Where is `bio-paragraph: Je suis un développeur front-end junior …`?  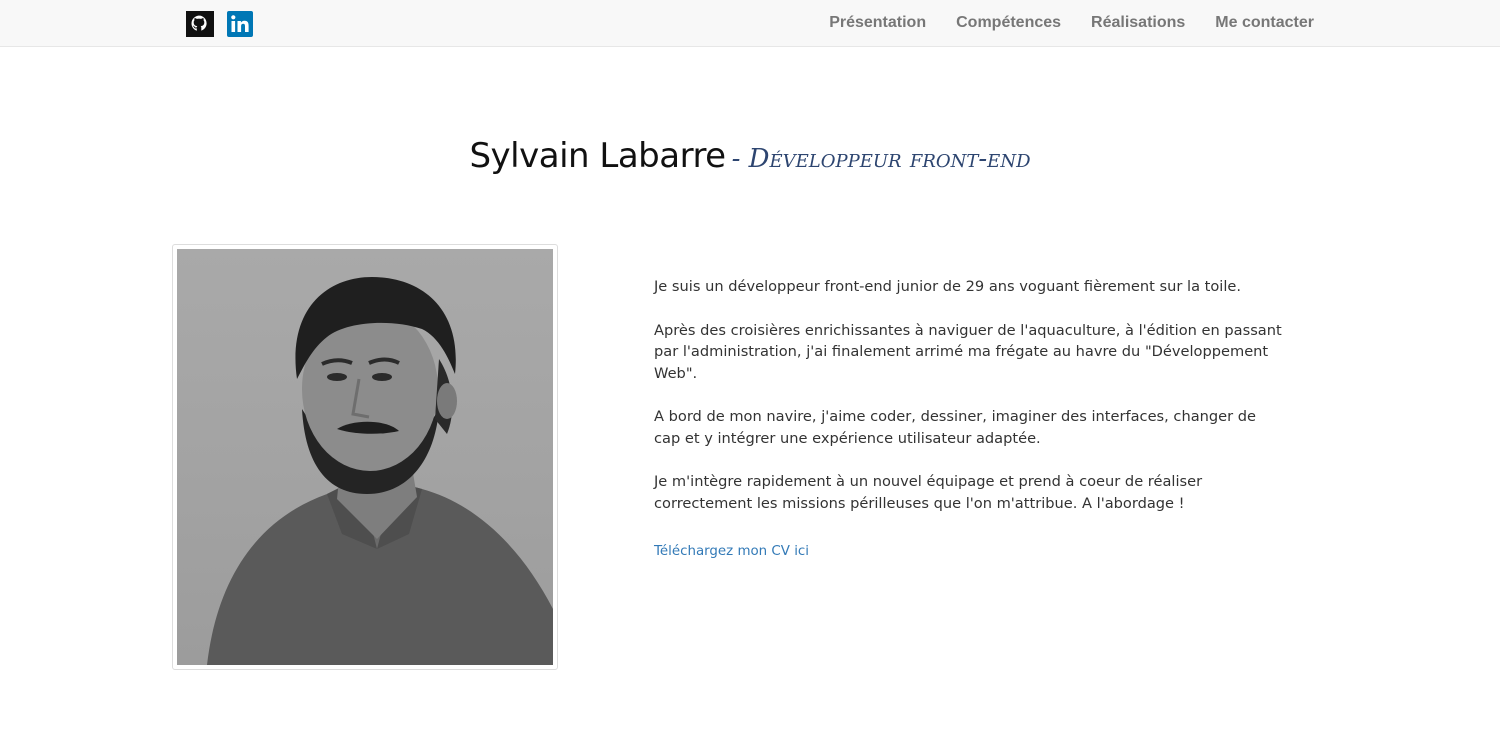
bio-paragraph: Je suis un développeur front-end junior … is located at coordinates (948, 286).